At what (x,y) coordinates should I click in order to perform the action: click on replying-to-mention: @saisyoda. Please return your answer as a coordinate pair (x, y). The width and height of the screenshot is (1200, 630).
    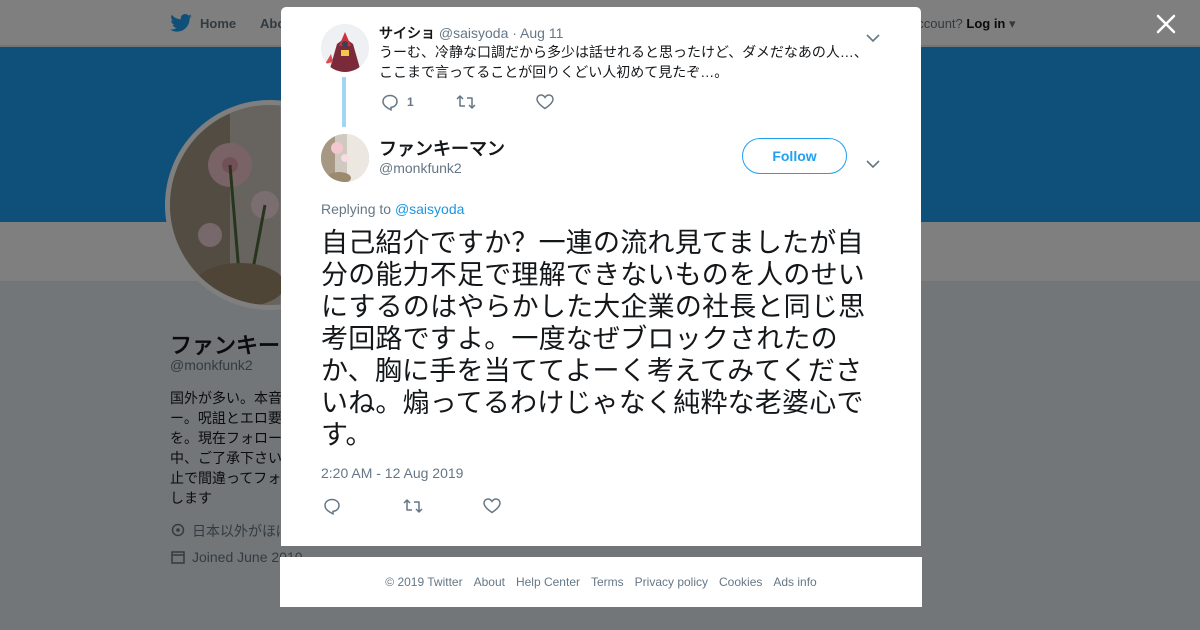
    Looking at the image, I should click on (429, 209).